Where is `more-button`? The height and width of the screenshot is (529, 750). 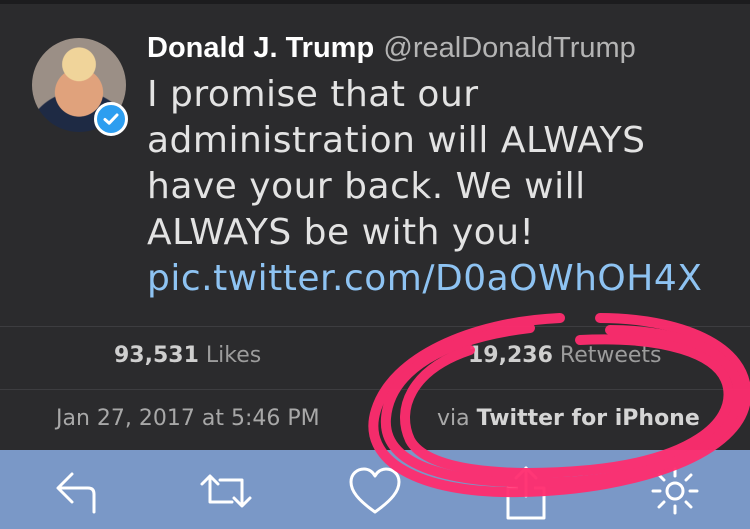 more-button is located at coordinates (675, 491).